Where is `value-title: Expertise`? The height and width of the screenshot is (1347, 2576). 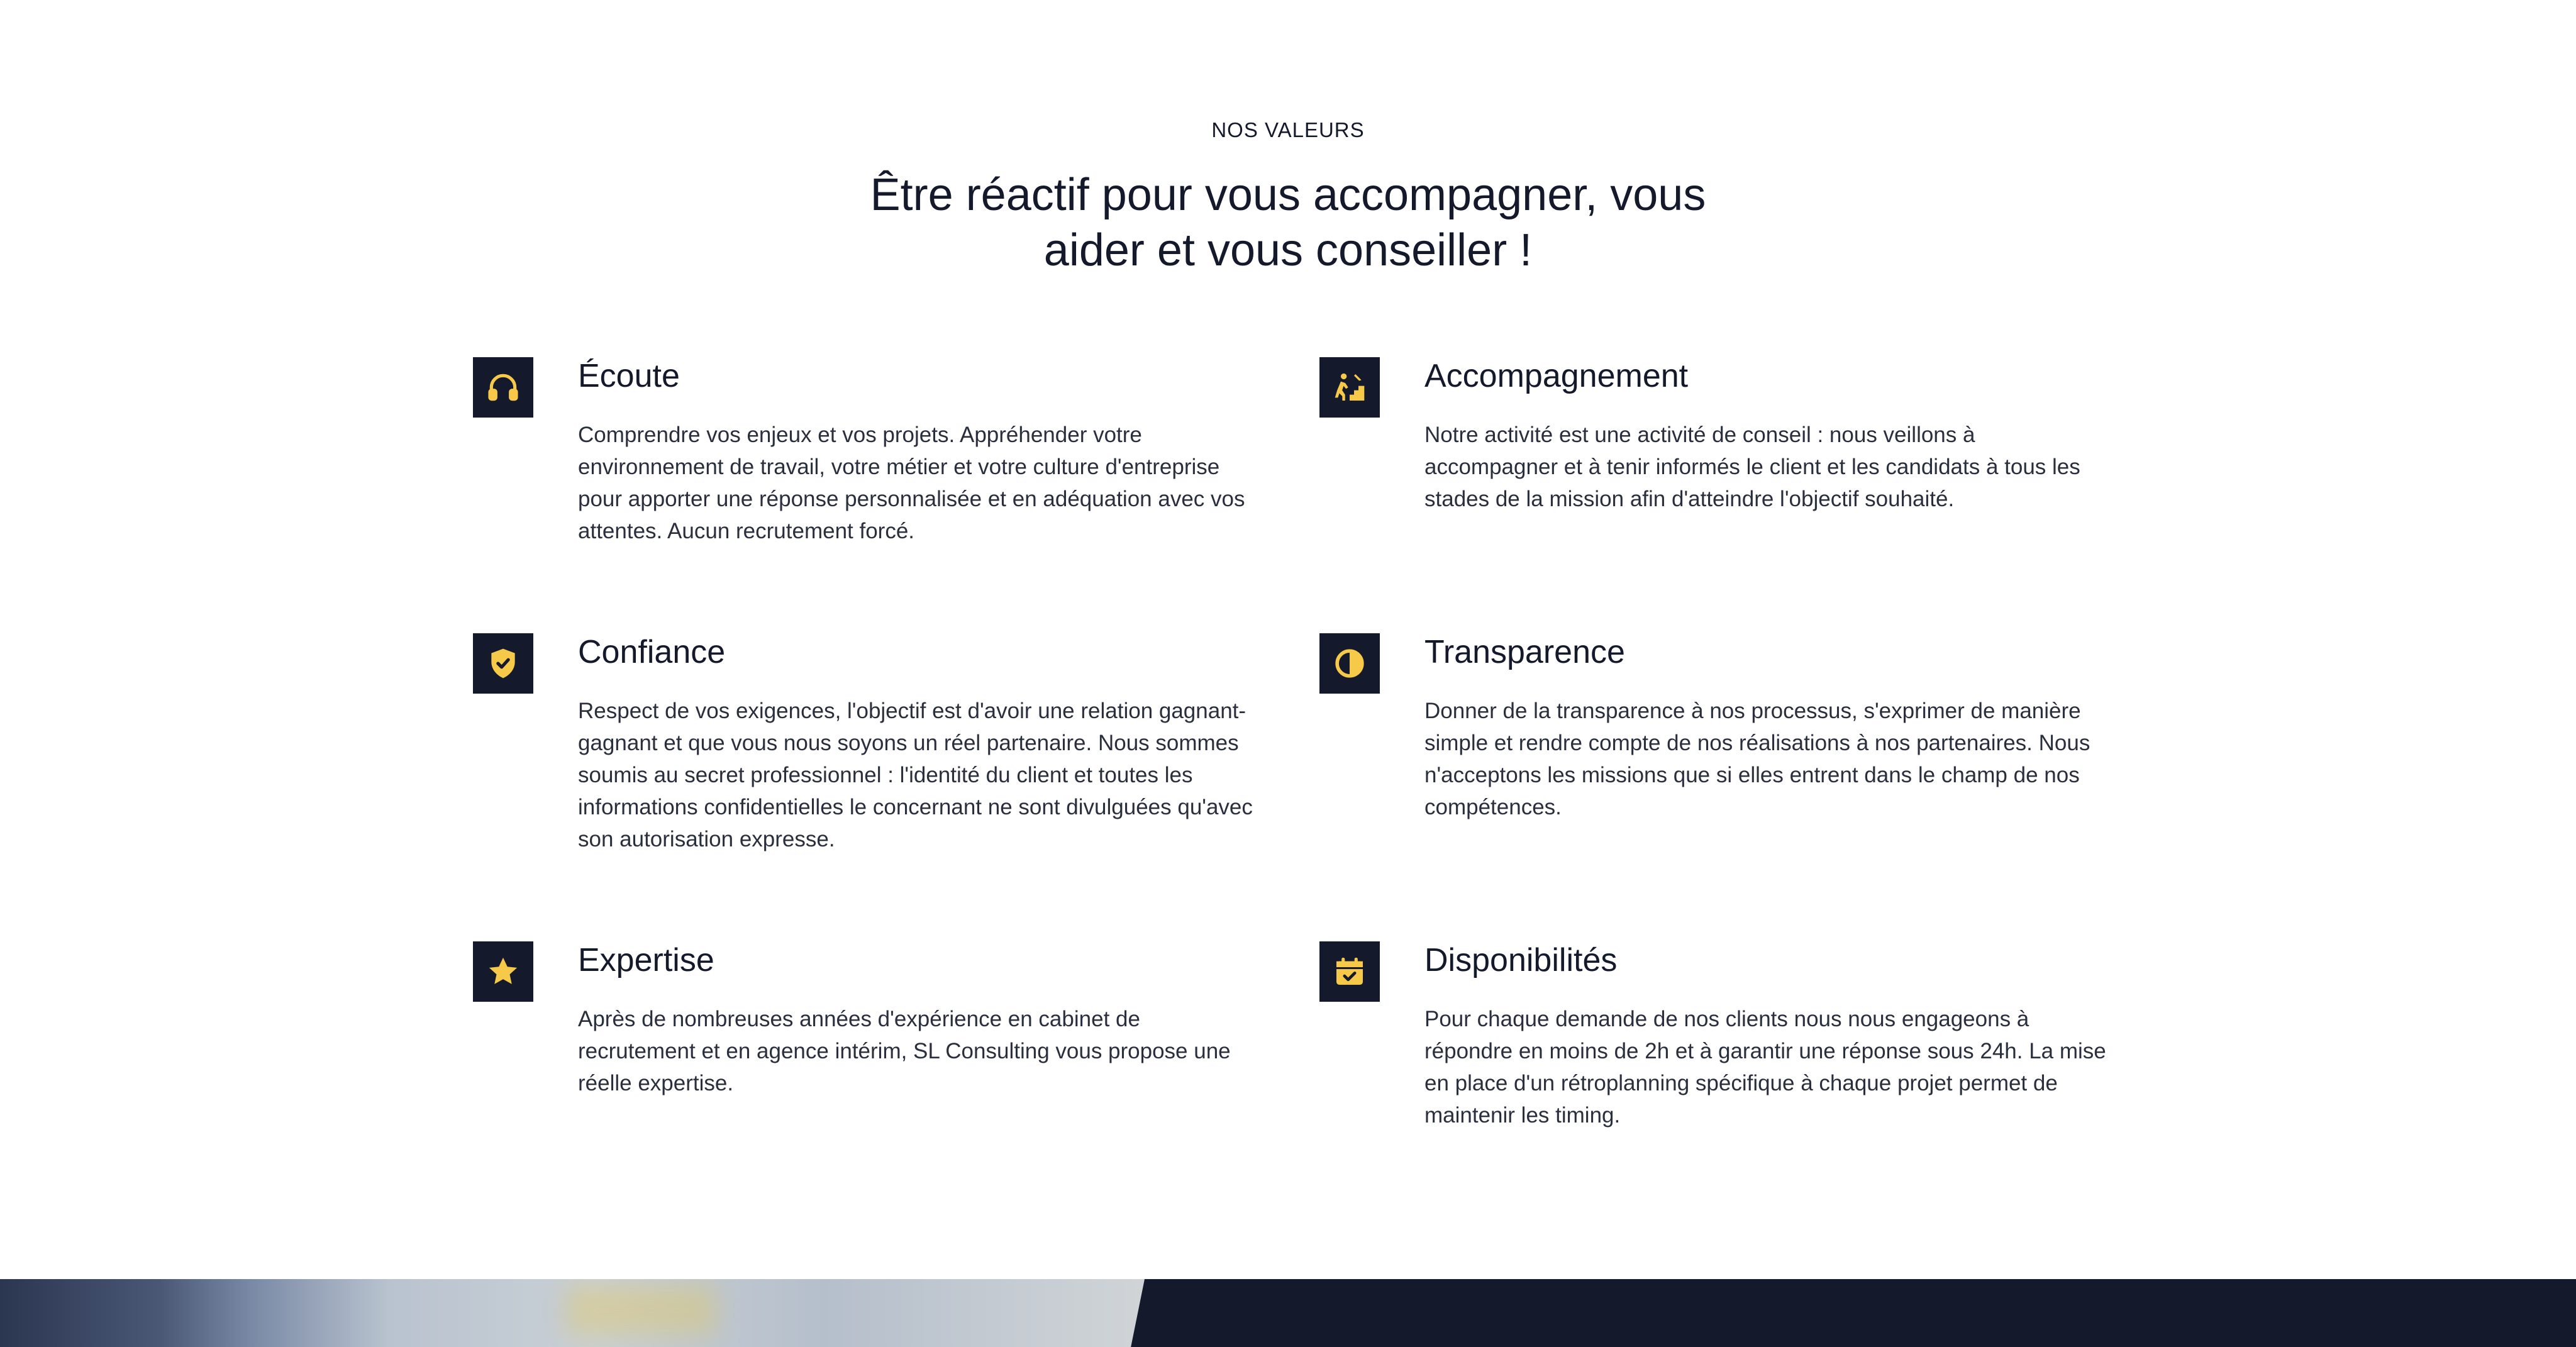
value-title: Expertise is located at coordinates (646, 960).